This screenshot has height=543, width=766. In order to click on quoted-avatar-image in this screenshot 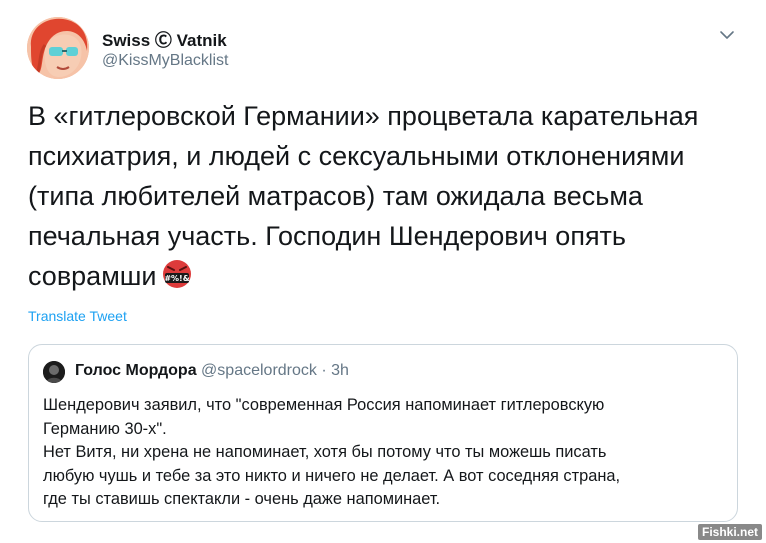, I will do `click(54, 372)`.